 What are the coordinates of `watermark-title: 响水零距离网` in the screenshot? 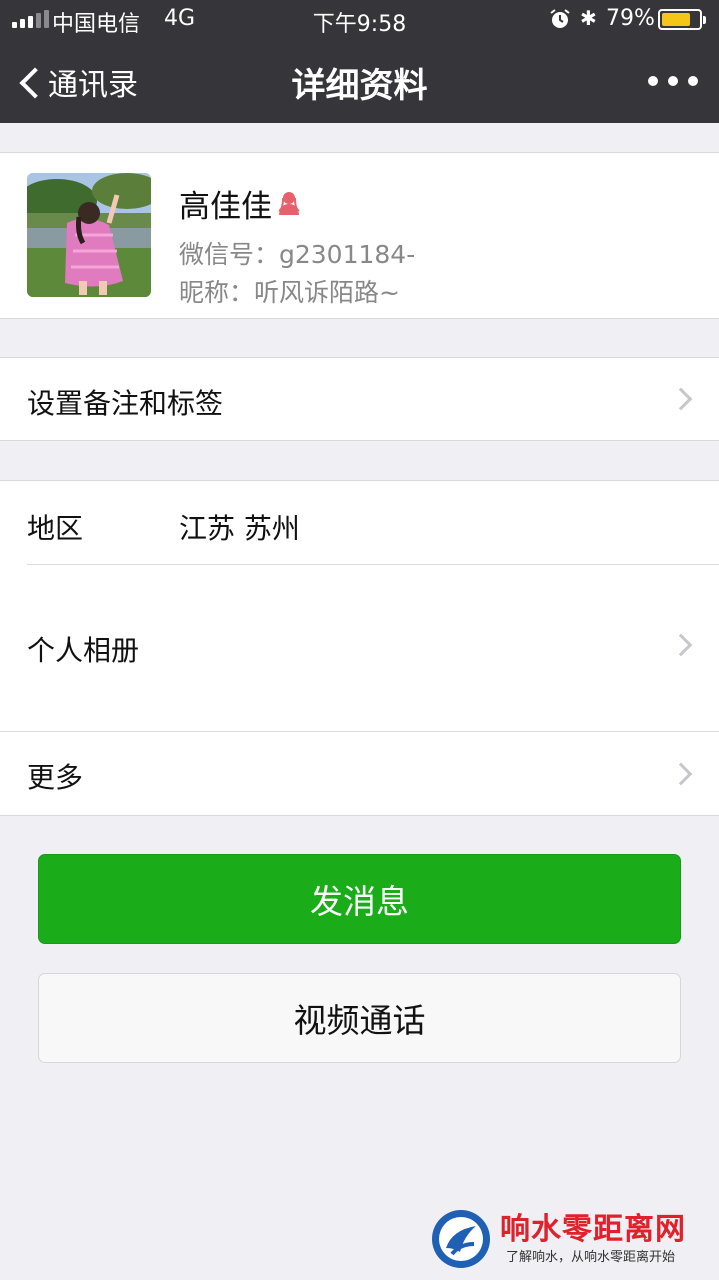 It's located at (593, 1229).